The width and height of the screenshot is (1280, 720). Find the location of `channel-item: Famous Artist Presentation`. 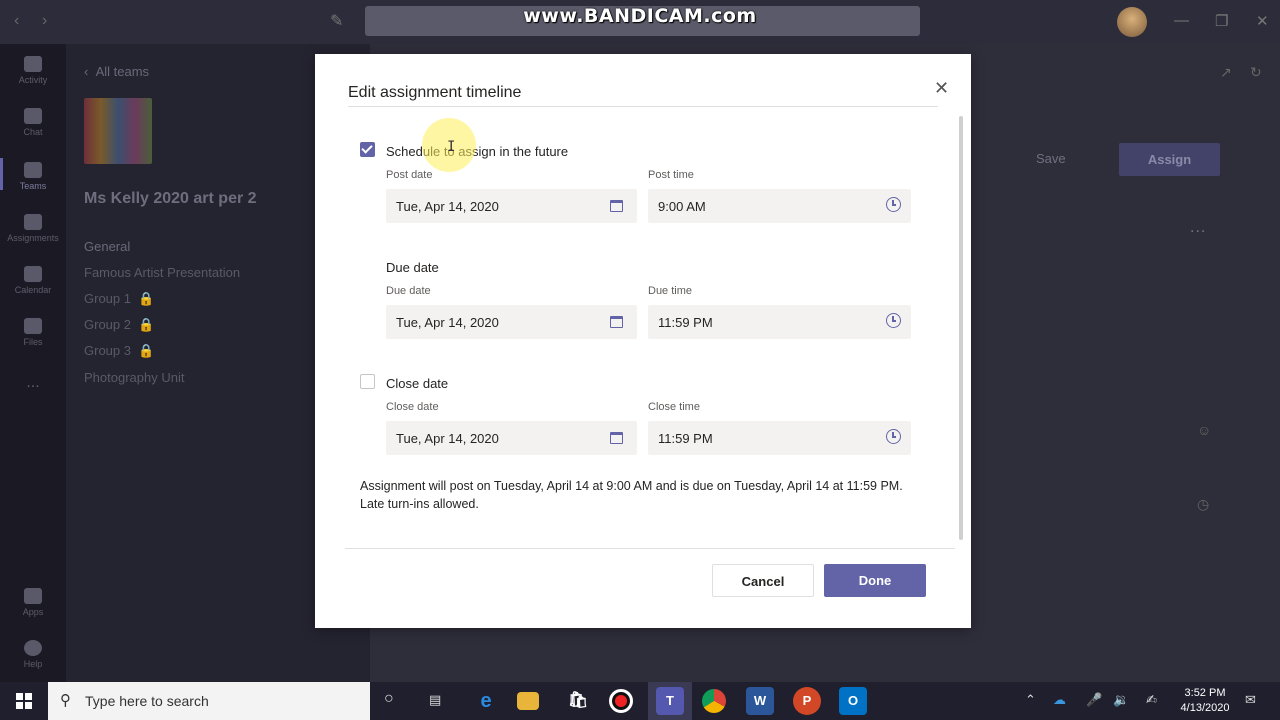

channel-item: Famous Artist Presentation is located at coordinates (162, 272).